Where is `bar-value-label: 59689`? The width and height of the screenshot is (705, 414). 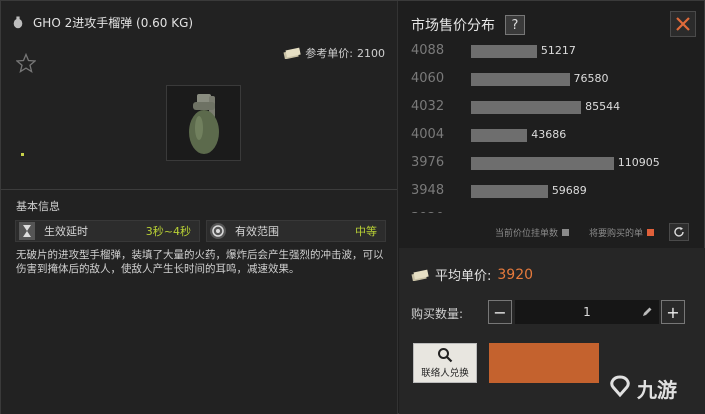 bar-value-label: 59689 is located at coordinates (569, 190).